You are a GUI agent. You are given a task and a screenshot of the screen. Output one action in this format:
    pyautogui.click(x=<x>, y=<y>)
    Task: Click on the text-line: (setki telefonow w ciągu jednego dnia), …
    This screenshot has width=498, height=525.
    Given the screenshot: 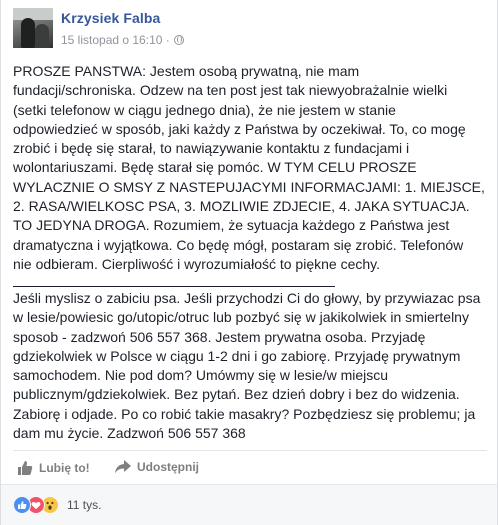 What is the action you would take?
    pyautogui.click(x=204, y=109)
    